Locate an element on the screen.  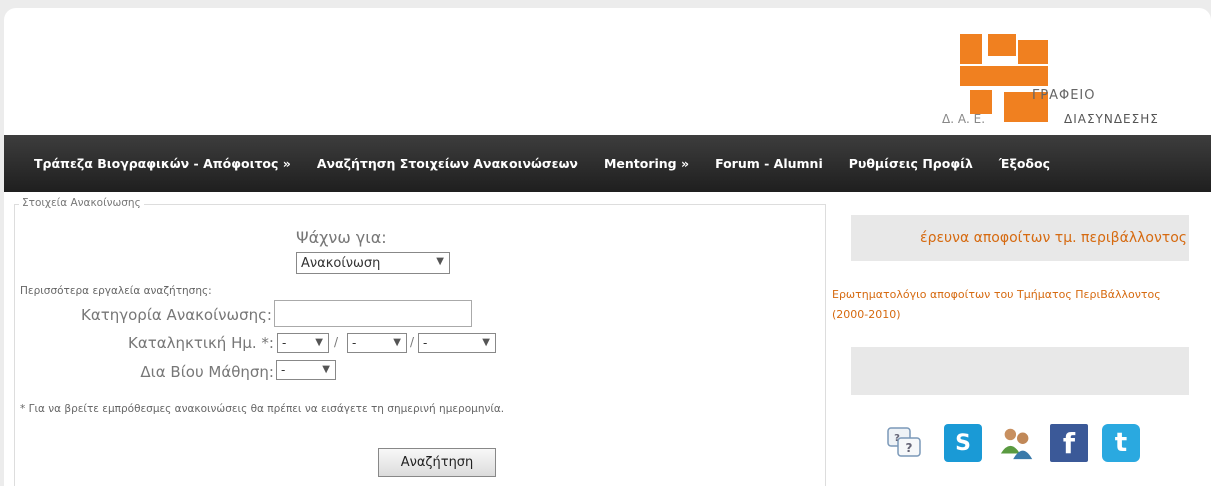
site-logo: ΓΡΑΦΕΙΟ ΔΙΑΣΥΝΔΕΣΗΣ Δ. Α. Ε. is located at coordinates (1058, 89).